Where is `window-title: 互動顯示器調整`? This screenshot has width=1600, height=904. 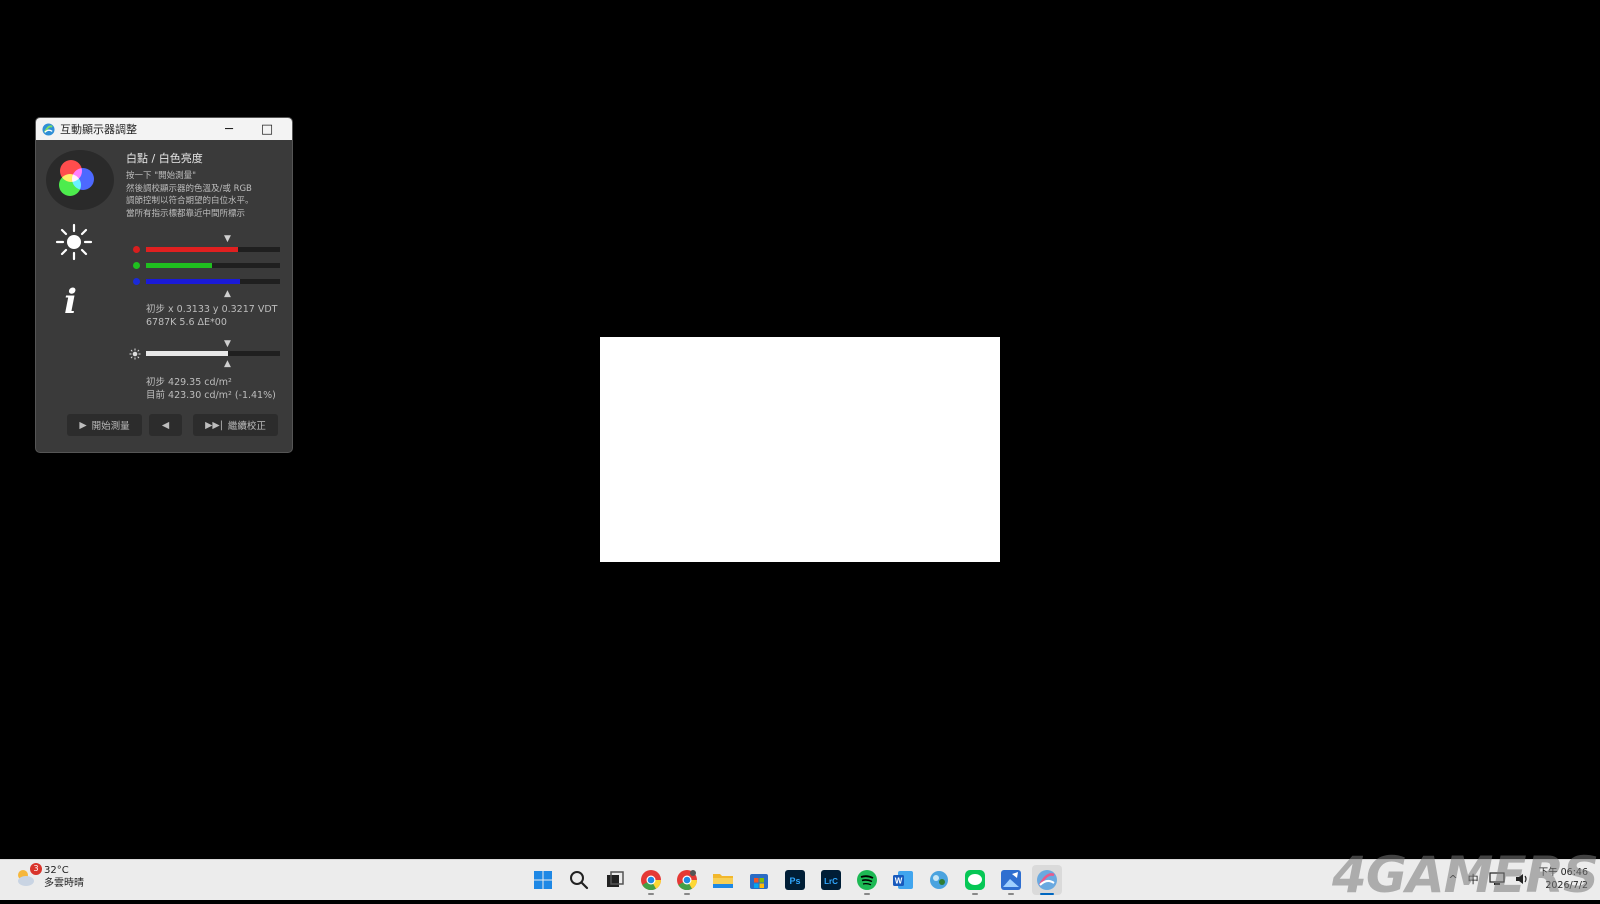 window-title: 互動顯示器調整 is located at coordinates (98, 129).